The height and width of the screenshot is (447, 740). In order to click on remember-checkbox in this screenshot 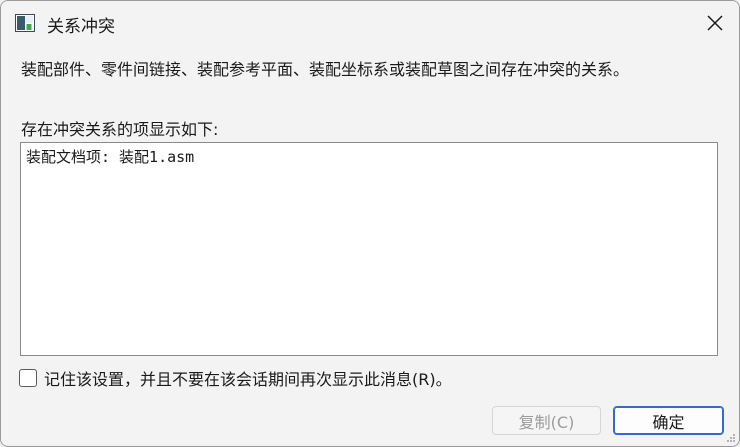, I will do `click(28, 378)`.